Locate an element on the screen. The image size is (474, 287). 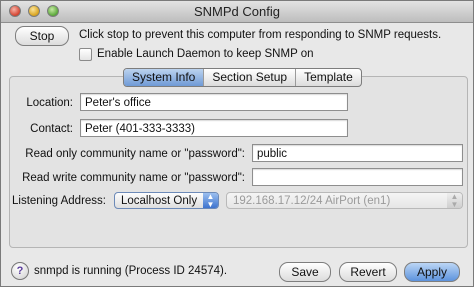
launch-daemon-checkbox is located at coordinates (85, 54).